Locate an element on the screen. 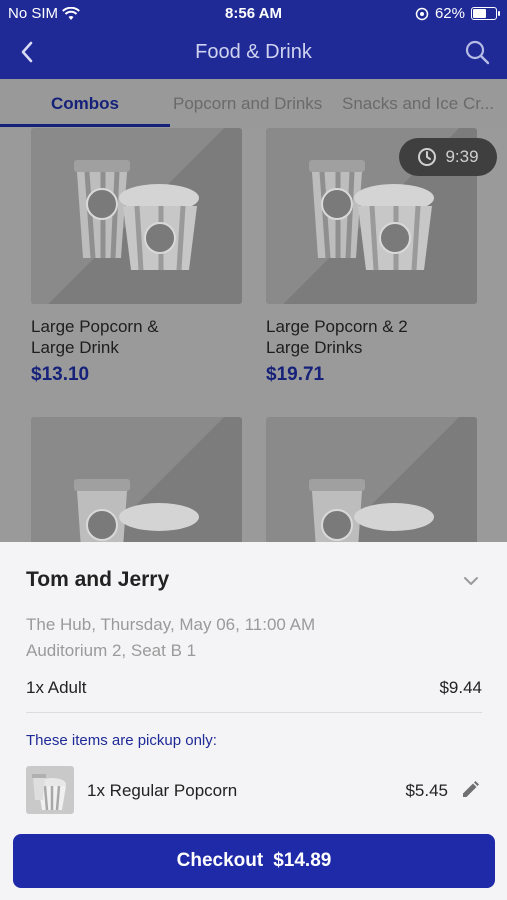  nav-bar: Food & Drink is located at coordinates (253, 53).